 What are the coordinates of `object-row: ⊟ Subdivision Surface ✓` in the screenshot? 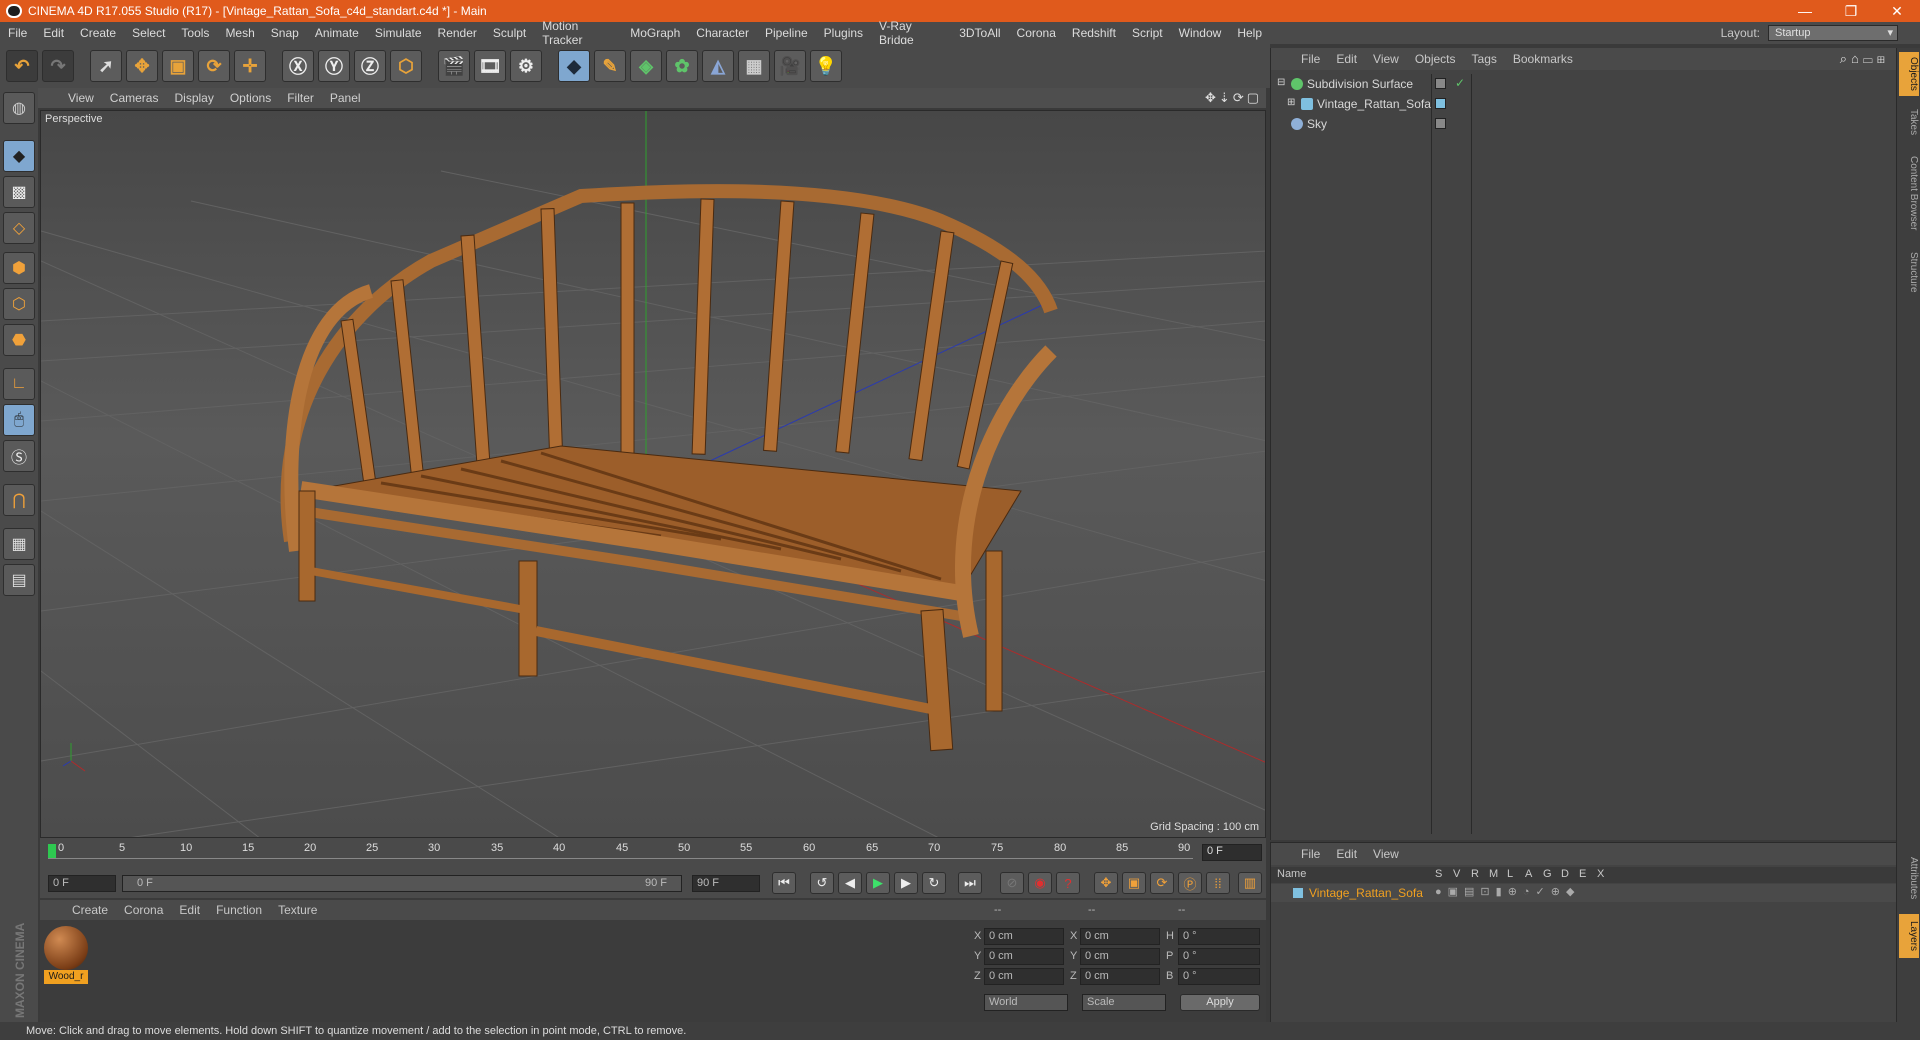 It's located at (1584, 84).